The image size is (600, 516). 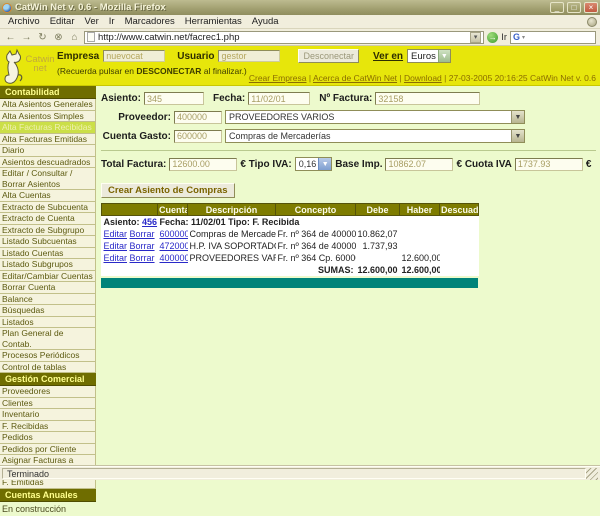 I want to click on total-factura-input, so click(x=203, y=164).